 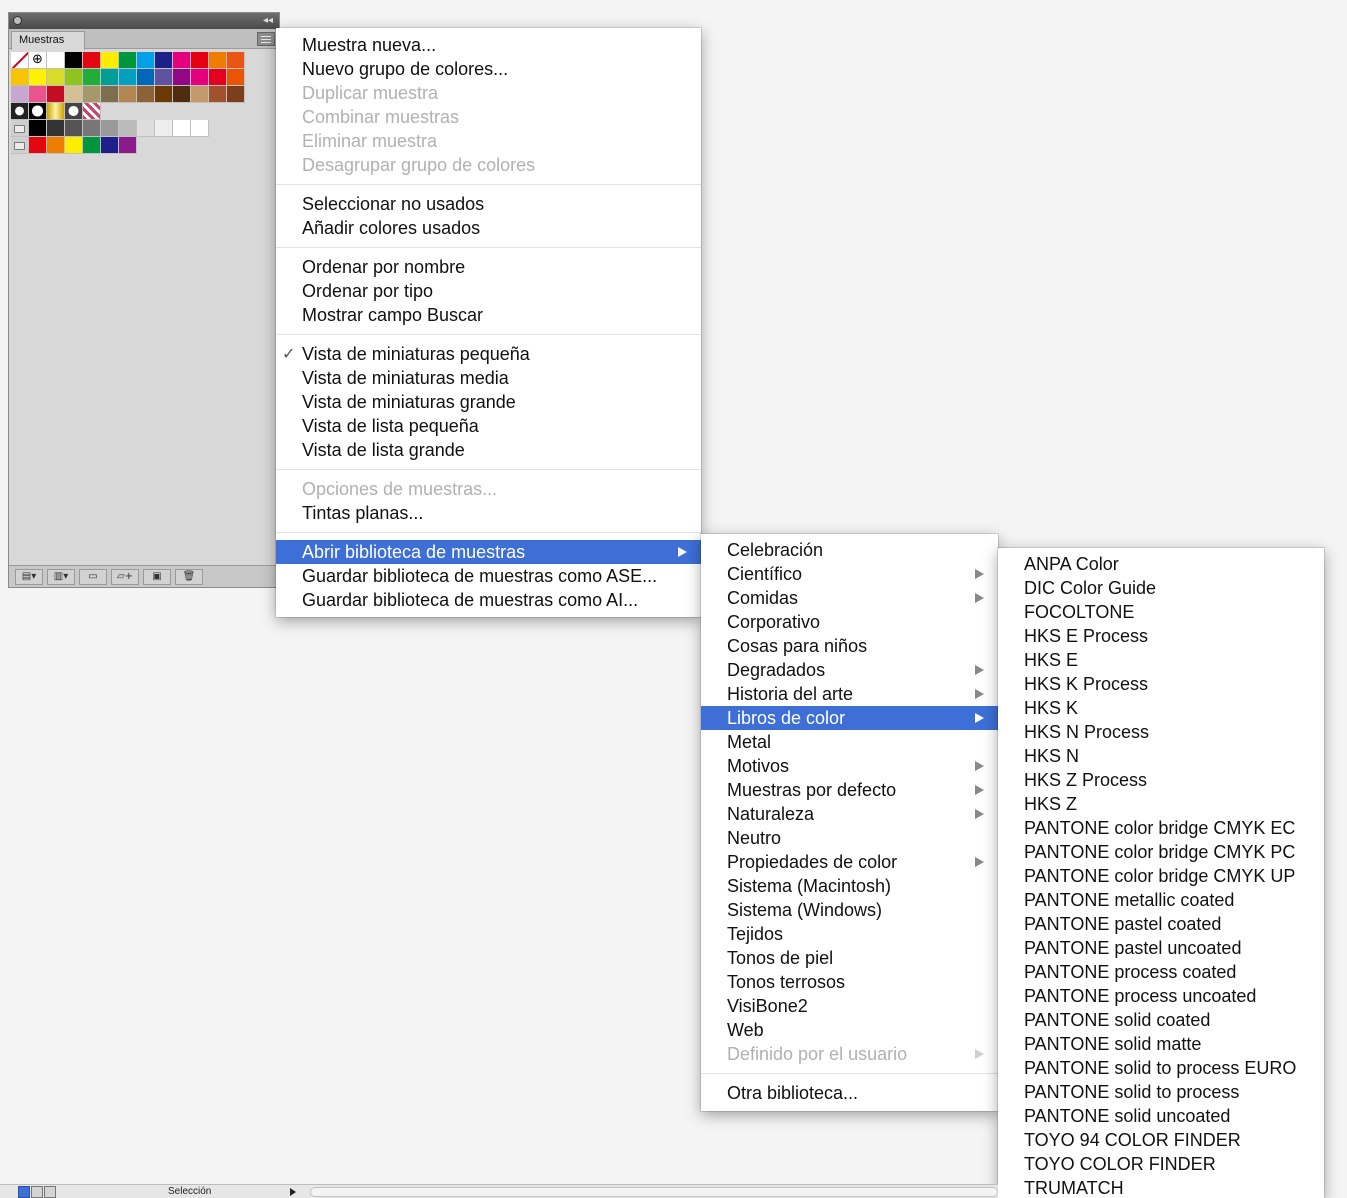 What do you see at coordinates (849, 838) in the screenshot?
I see `menu-item-neutro: Neutro` at bounding box center [849, 838].